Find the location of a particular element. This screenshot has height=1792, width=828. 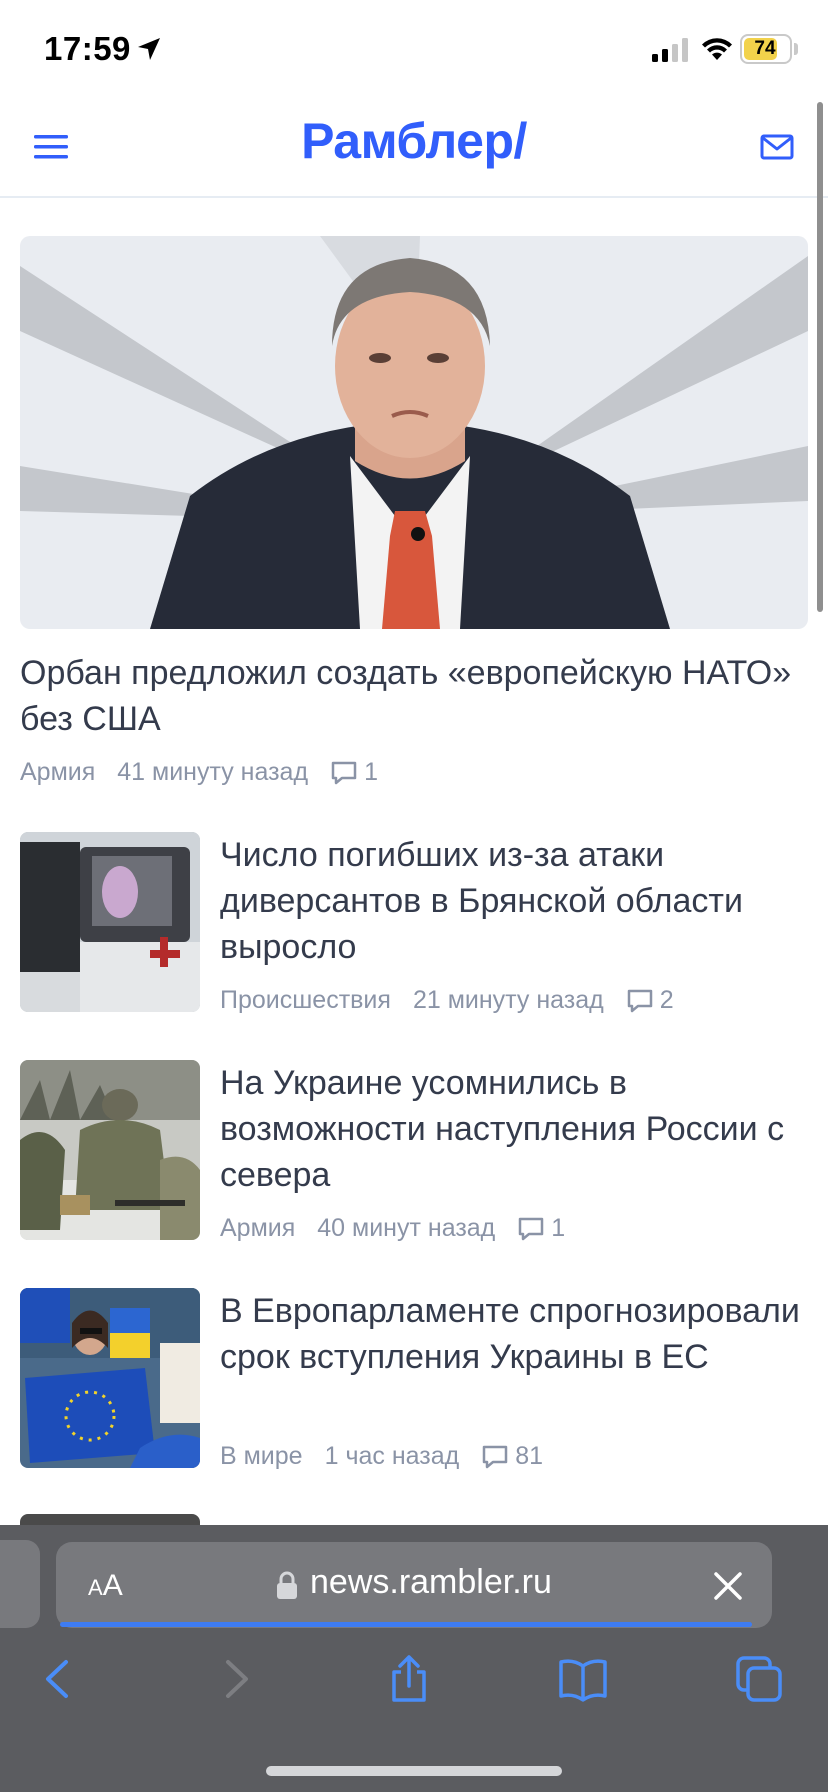

soldiers-photo is located at coordinates (110, 1150).